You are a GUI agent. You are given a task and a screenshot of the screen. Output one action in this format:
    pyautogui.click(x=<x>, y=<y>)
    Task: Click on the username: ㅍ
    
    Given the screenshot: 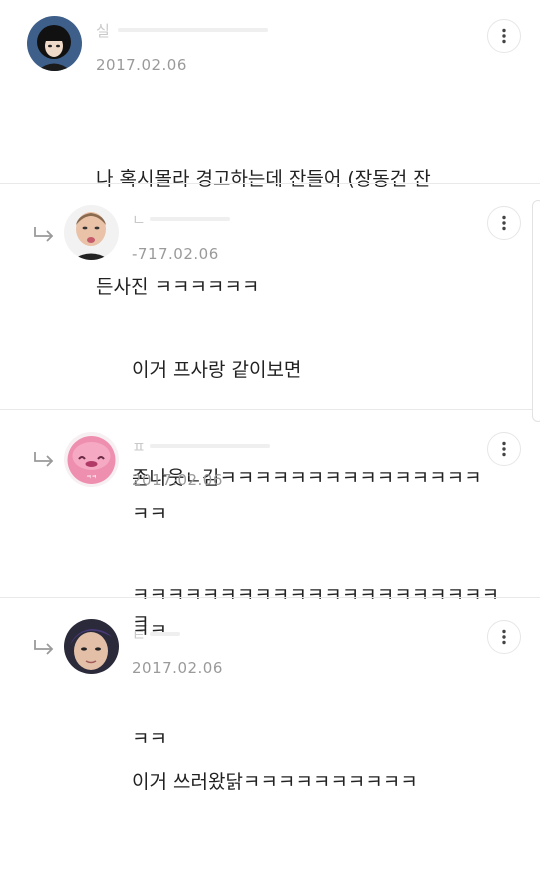 What is the action you would take?
    pyautogui.click(x=139, y=446)
    